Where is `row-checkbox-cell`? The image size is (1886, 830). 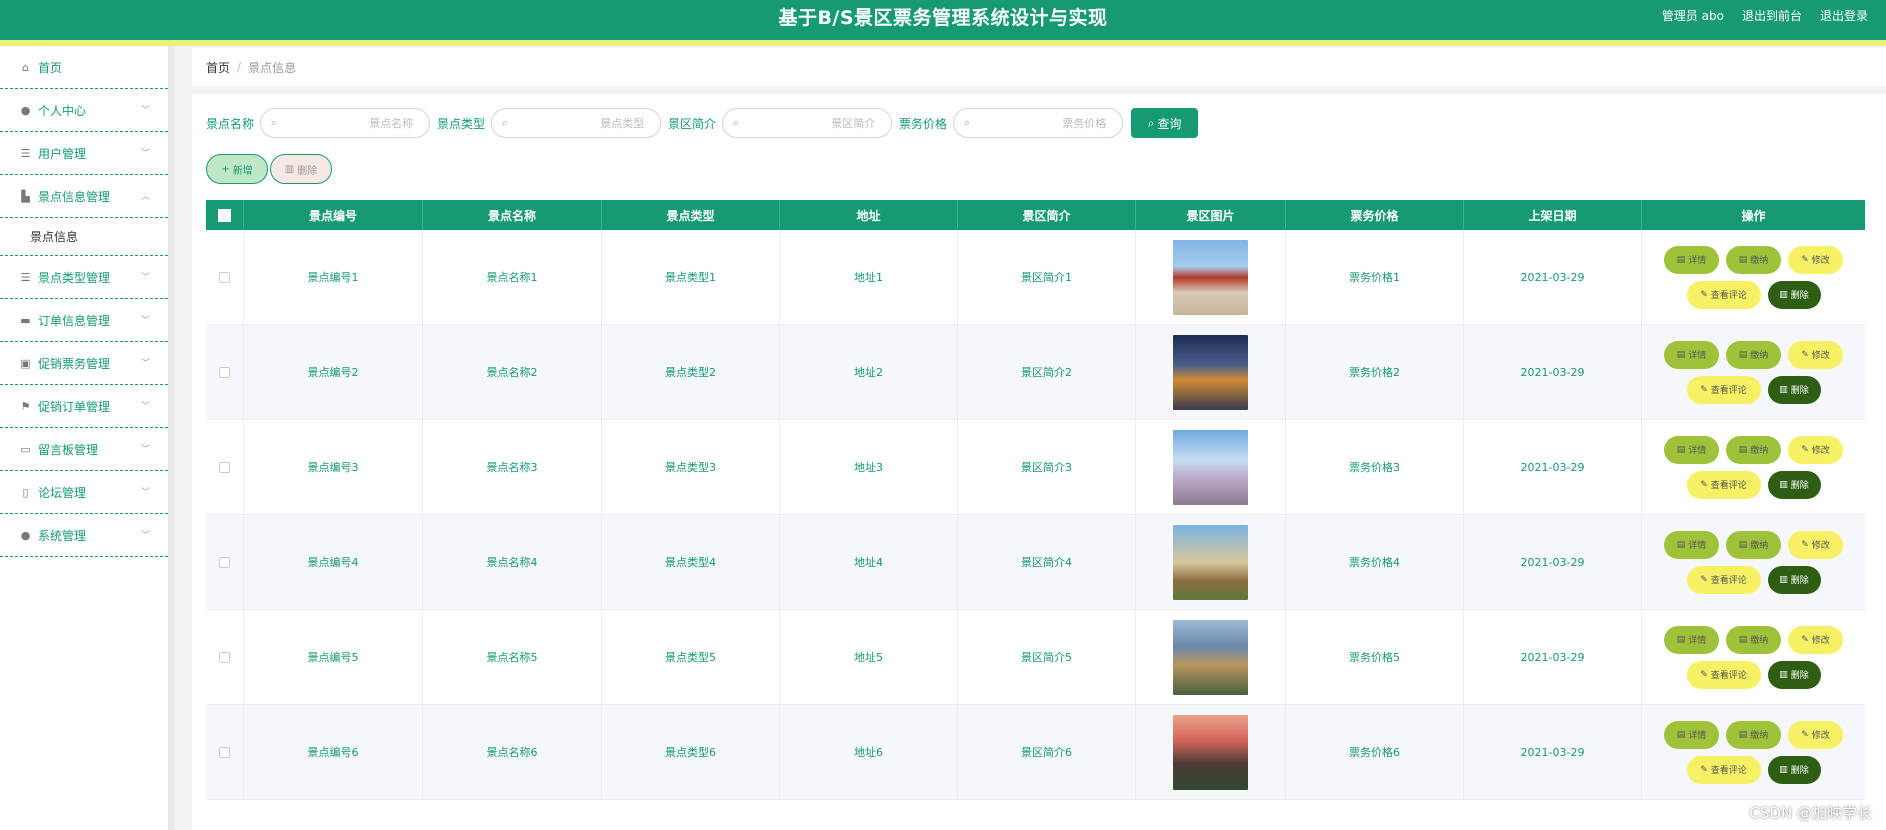 row-checkbox-cell is located at coordinates (225, 562).